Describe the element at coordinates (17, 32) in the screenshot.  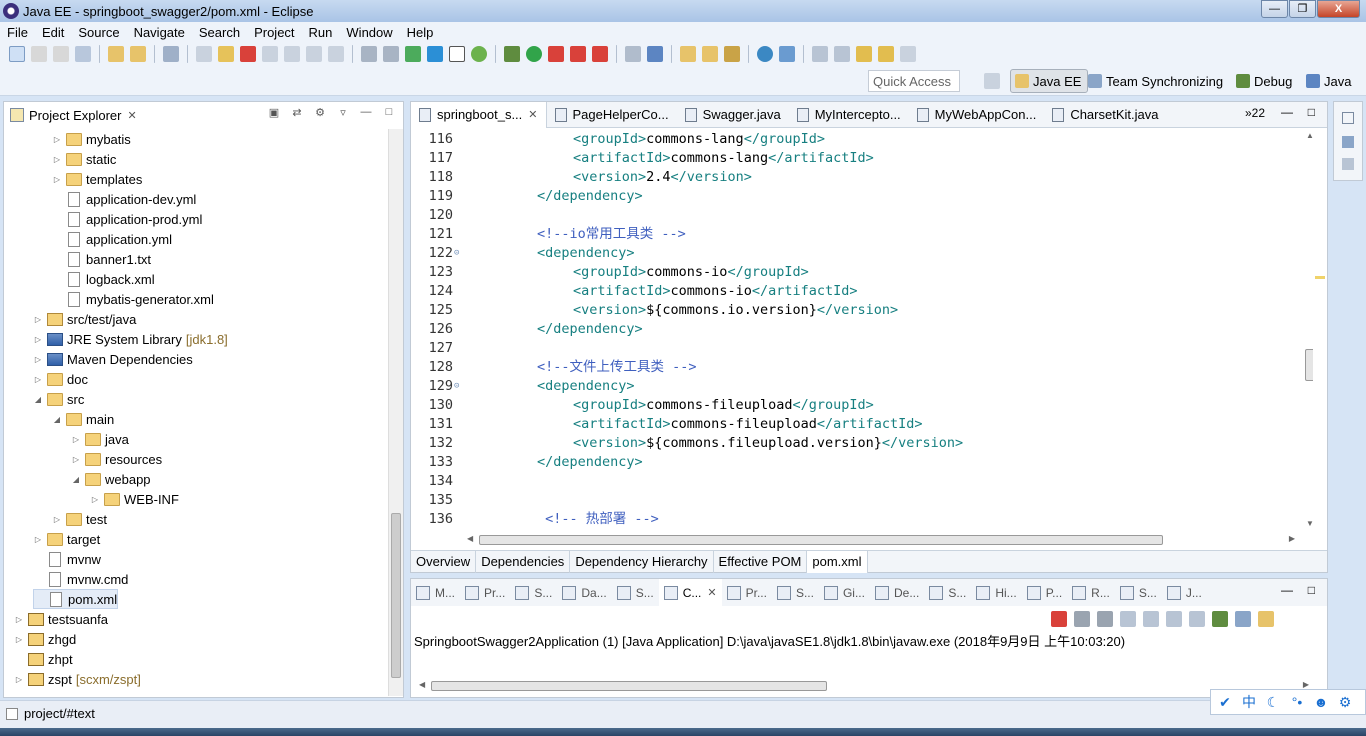
I see `menu-file: File` at that location.